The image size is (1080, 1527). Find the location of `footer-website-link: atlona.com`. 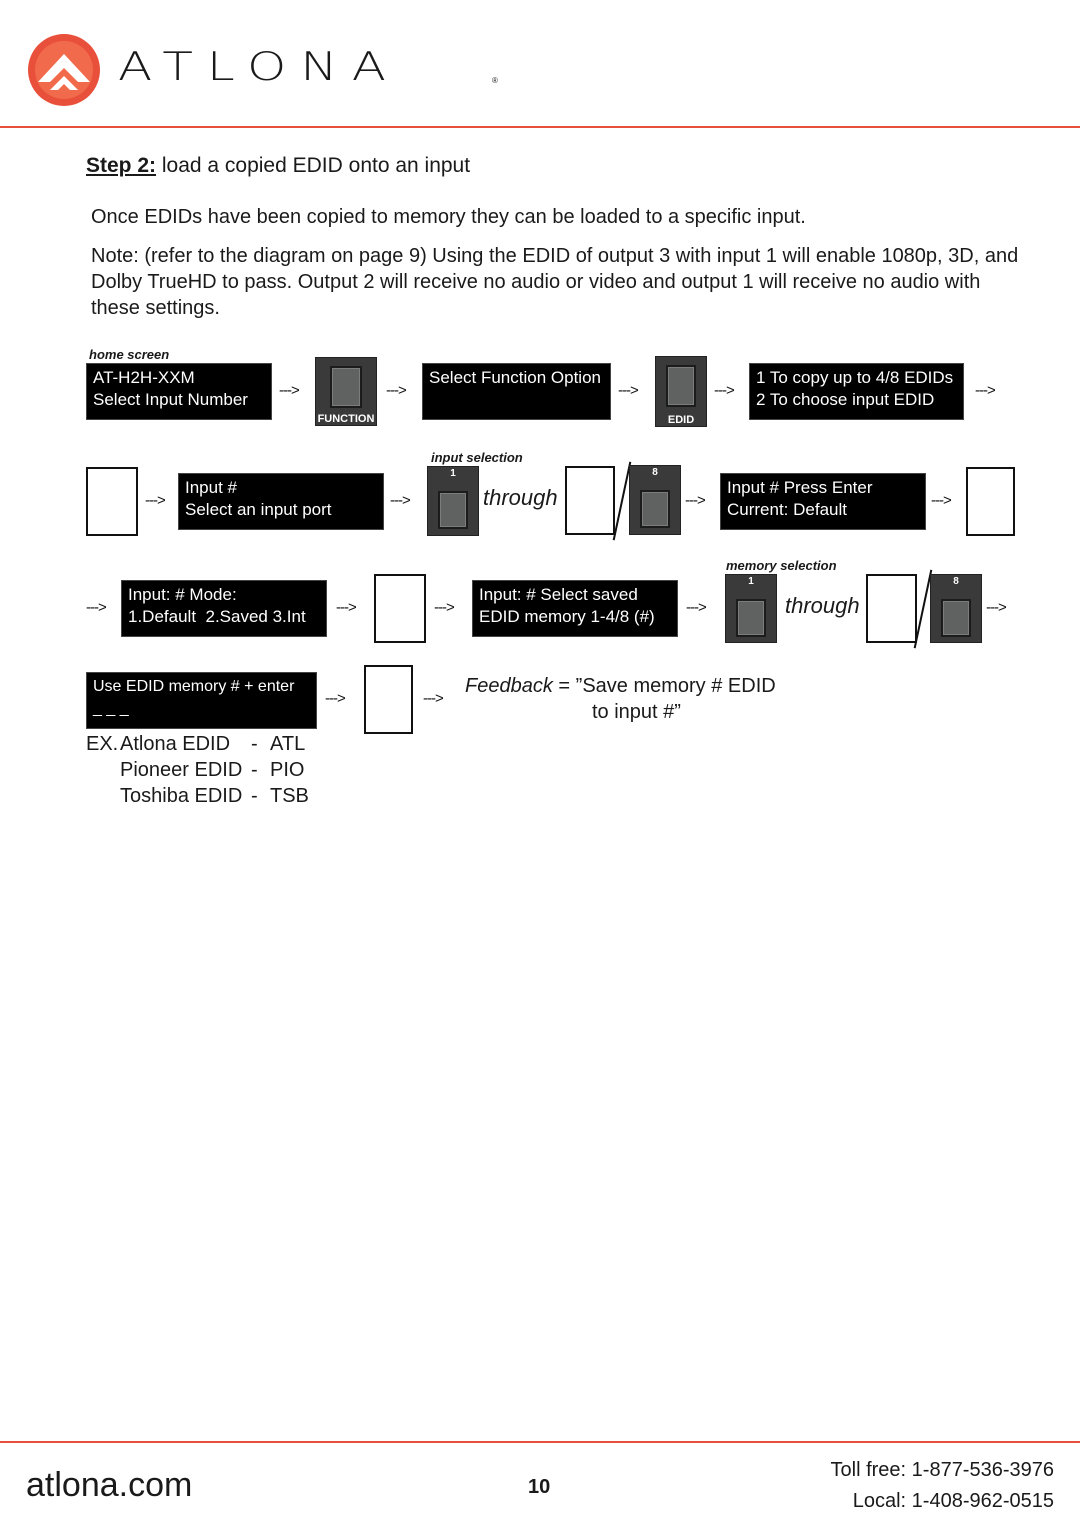

footer-website-link: atlona.com is located at coordinates (109, 1485).